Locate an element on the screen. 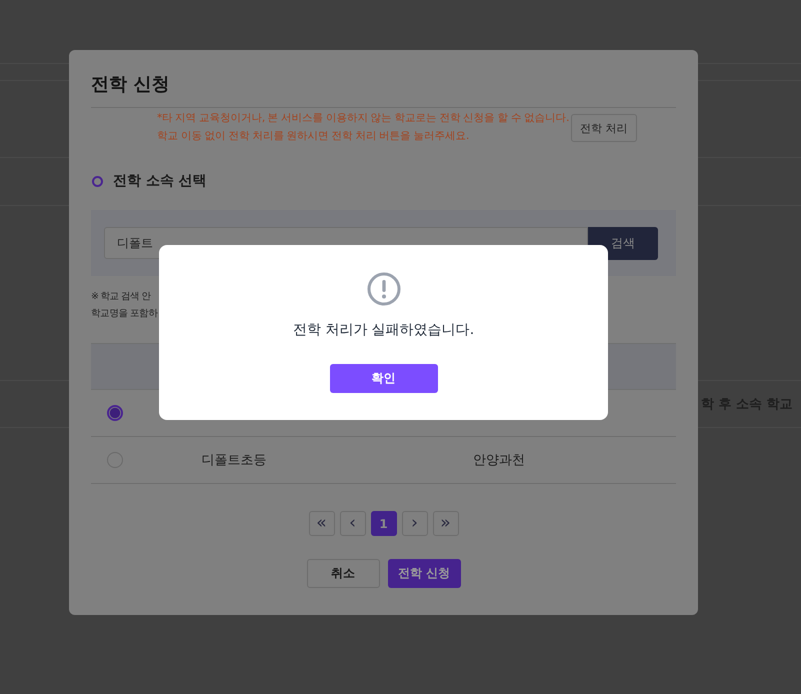 This screenshot has height=694, width=801. submit-button: 전학 신청 is located at coordinates (424, 573).